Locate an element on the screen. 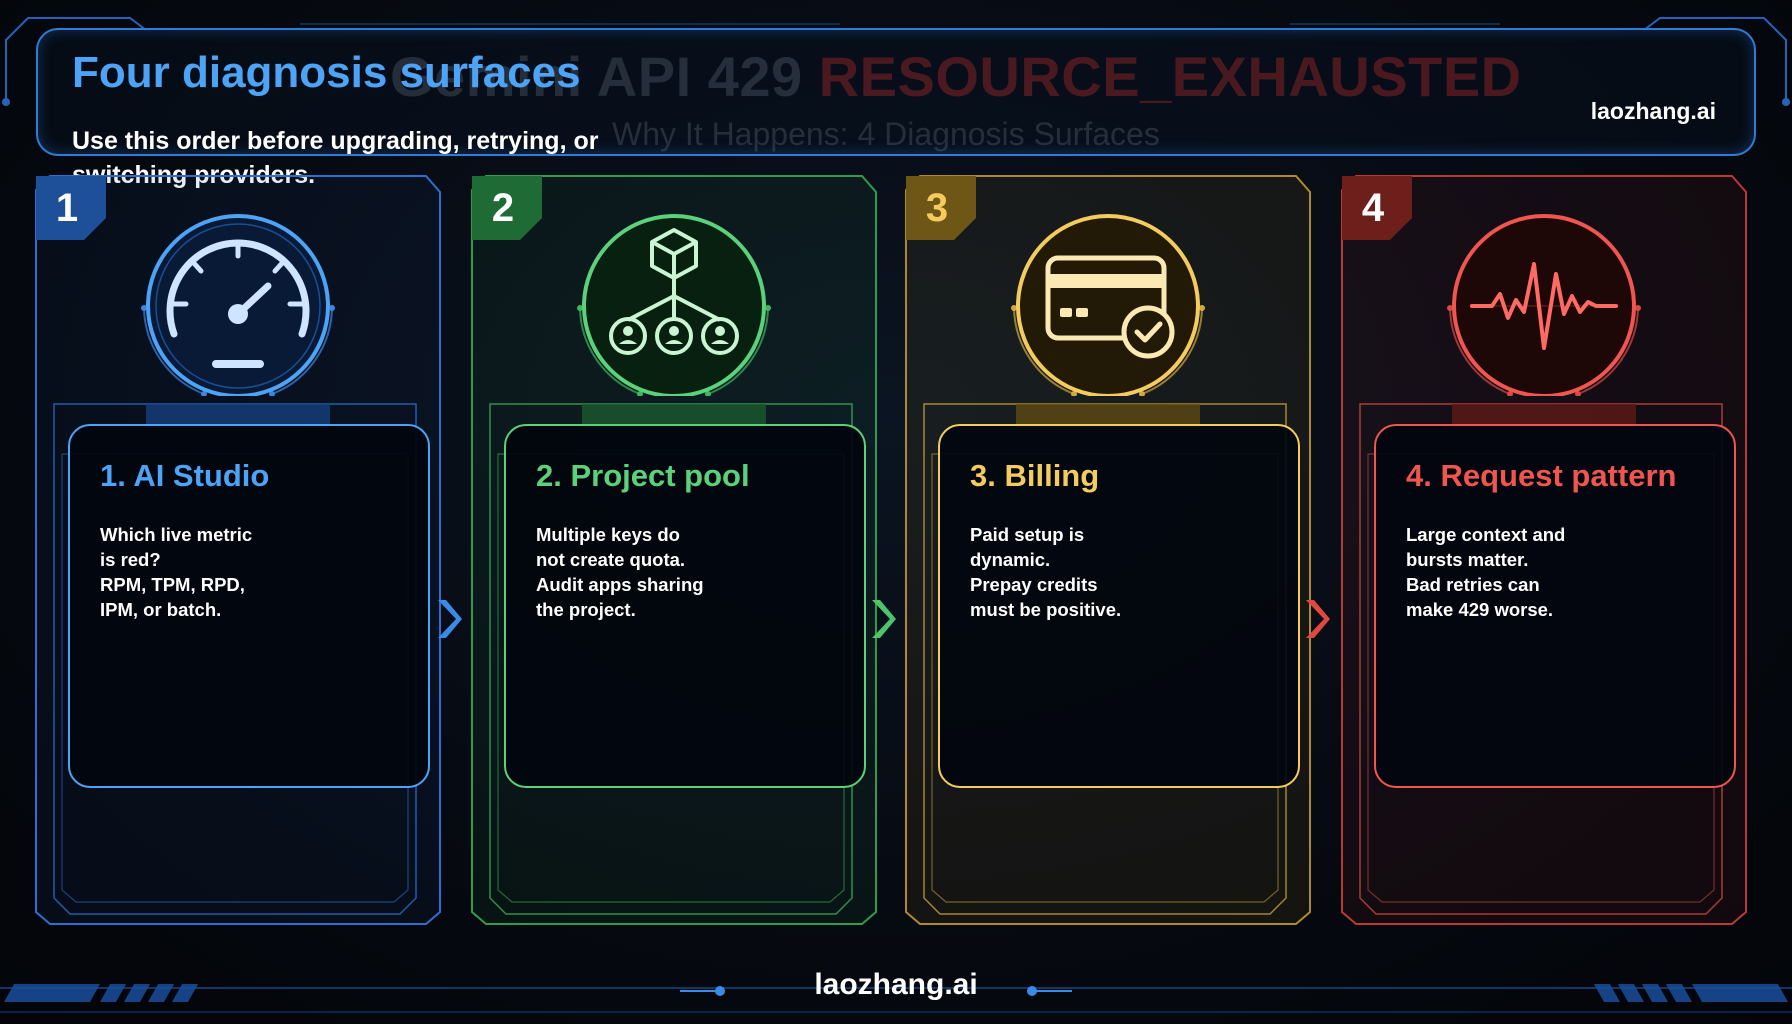 The height and width of the screenshot is (1024, 1792). panel-body-line: RPM, TPM, RPD, is located at coordinates (172, 584).